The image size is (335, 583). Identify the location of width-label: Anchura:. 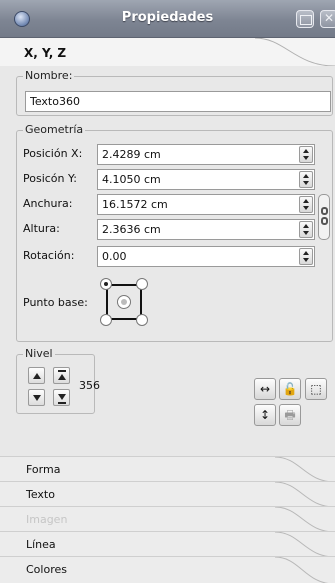
(48, 203).